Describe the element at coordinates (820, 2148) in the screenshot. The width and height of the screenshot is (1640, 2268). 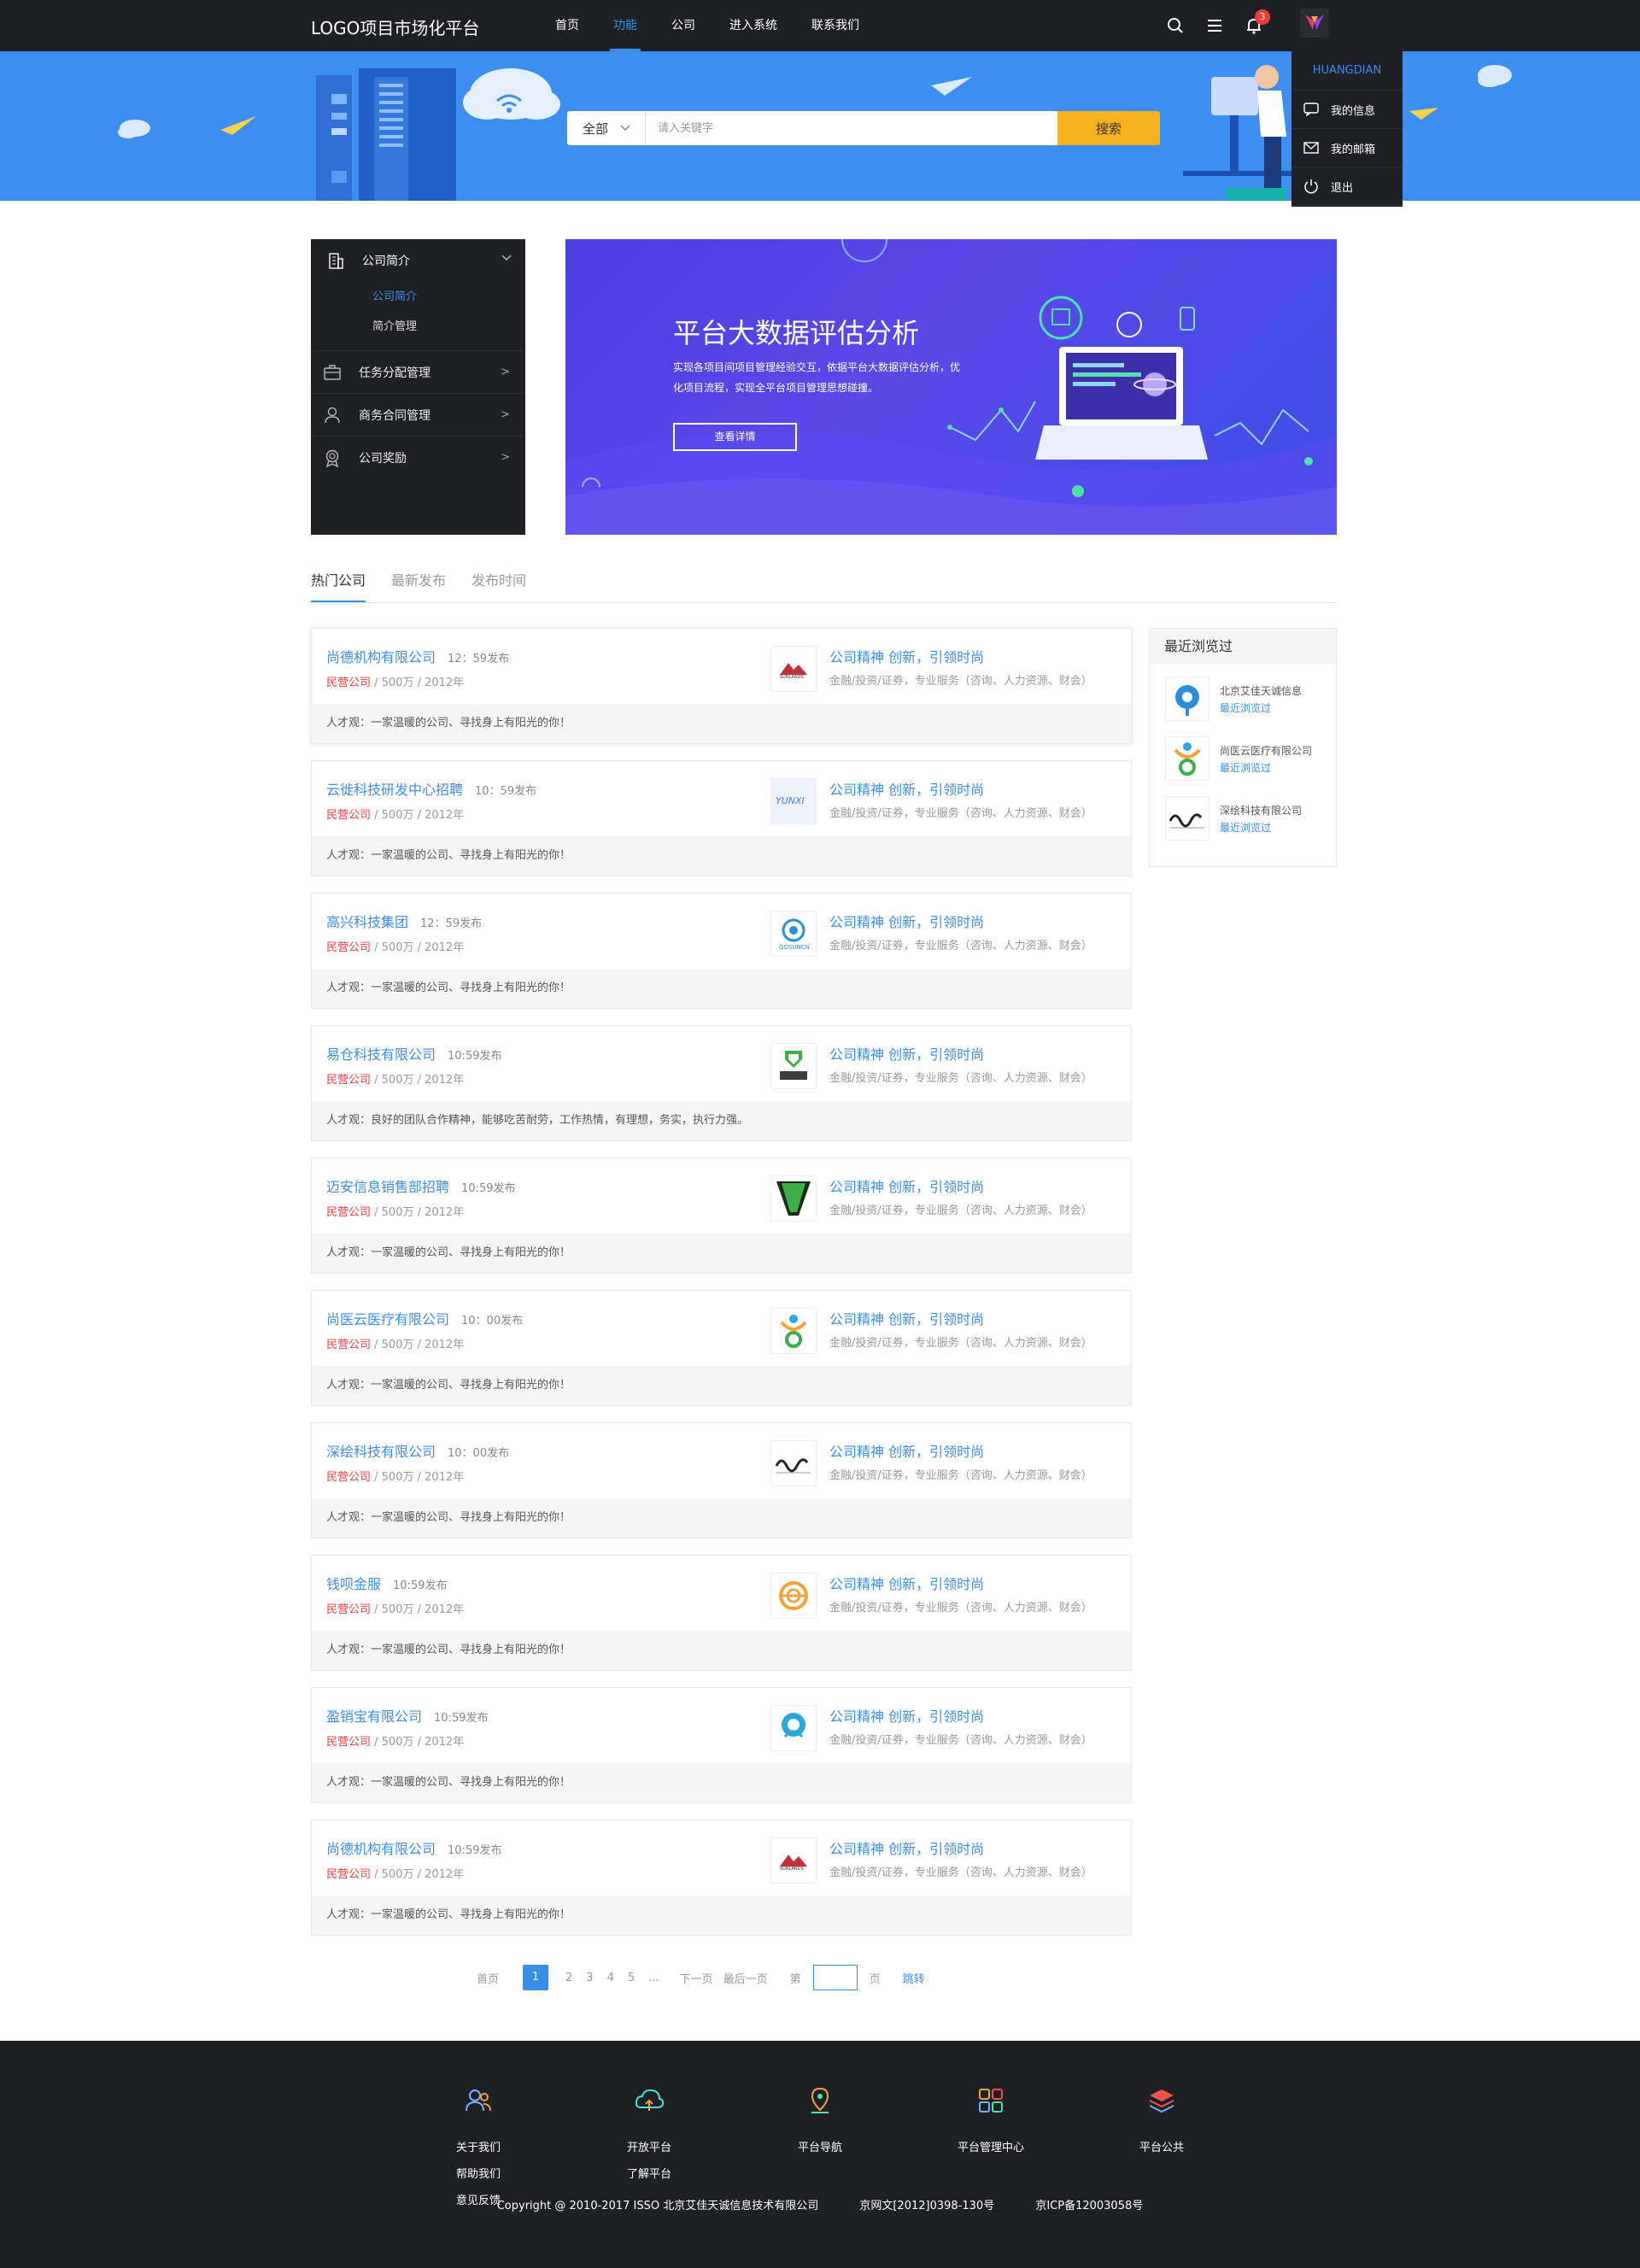
I see `footer-link-navigation: 平台导航` at that location.